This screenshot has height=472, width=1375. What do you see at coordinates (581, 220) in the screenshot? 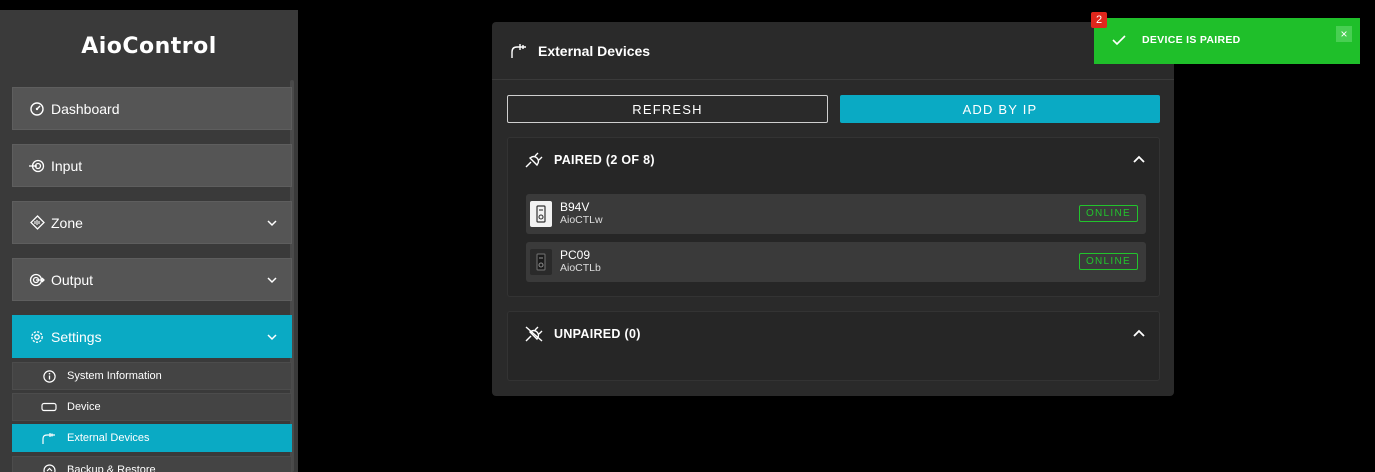
I see `device-model: AioCTLw` at bounding box center [581, 220].